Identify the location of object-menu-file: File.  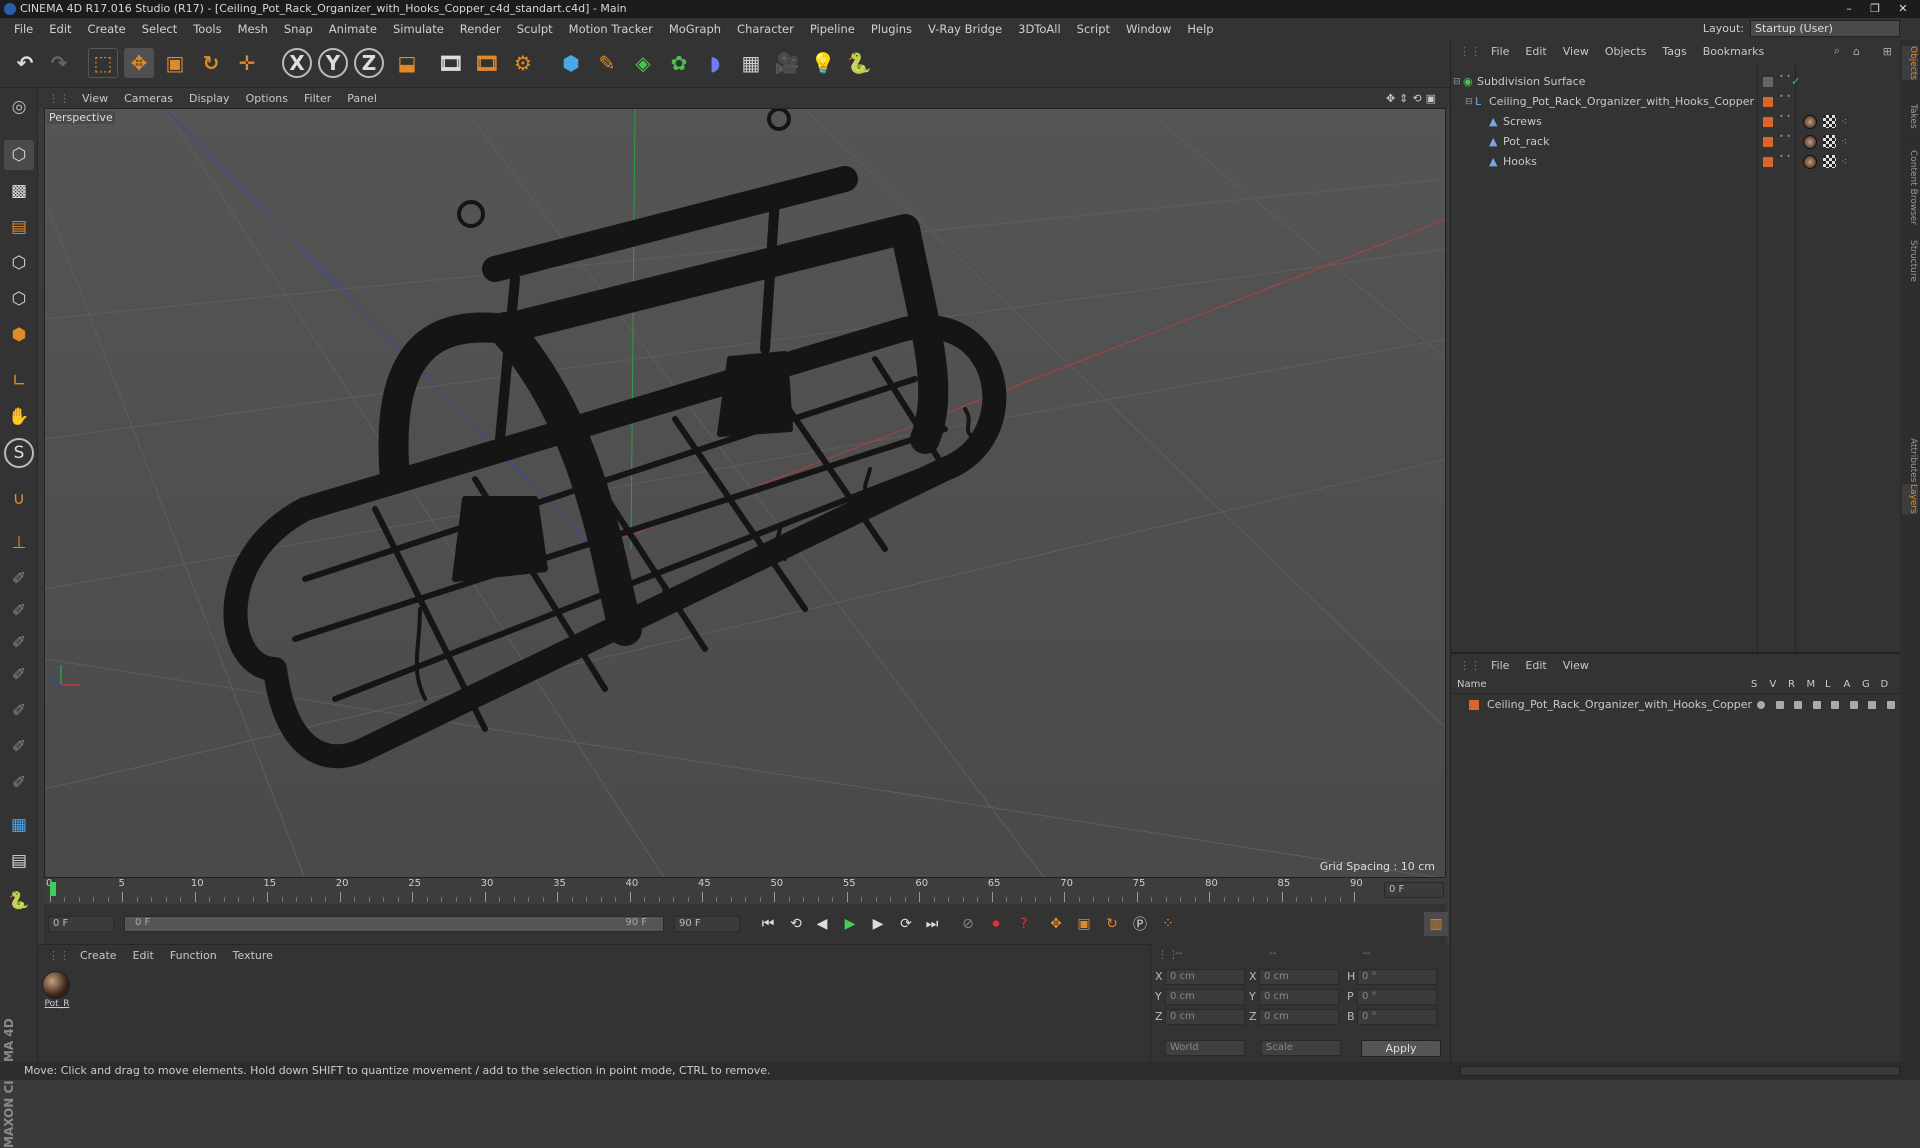
(1500, 51).